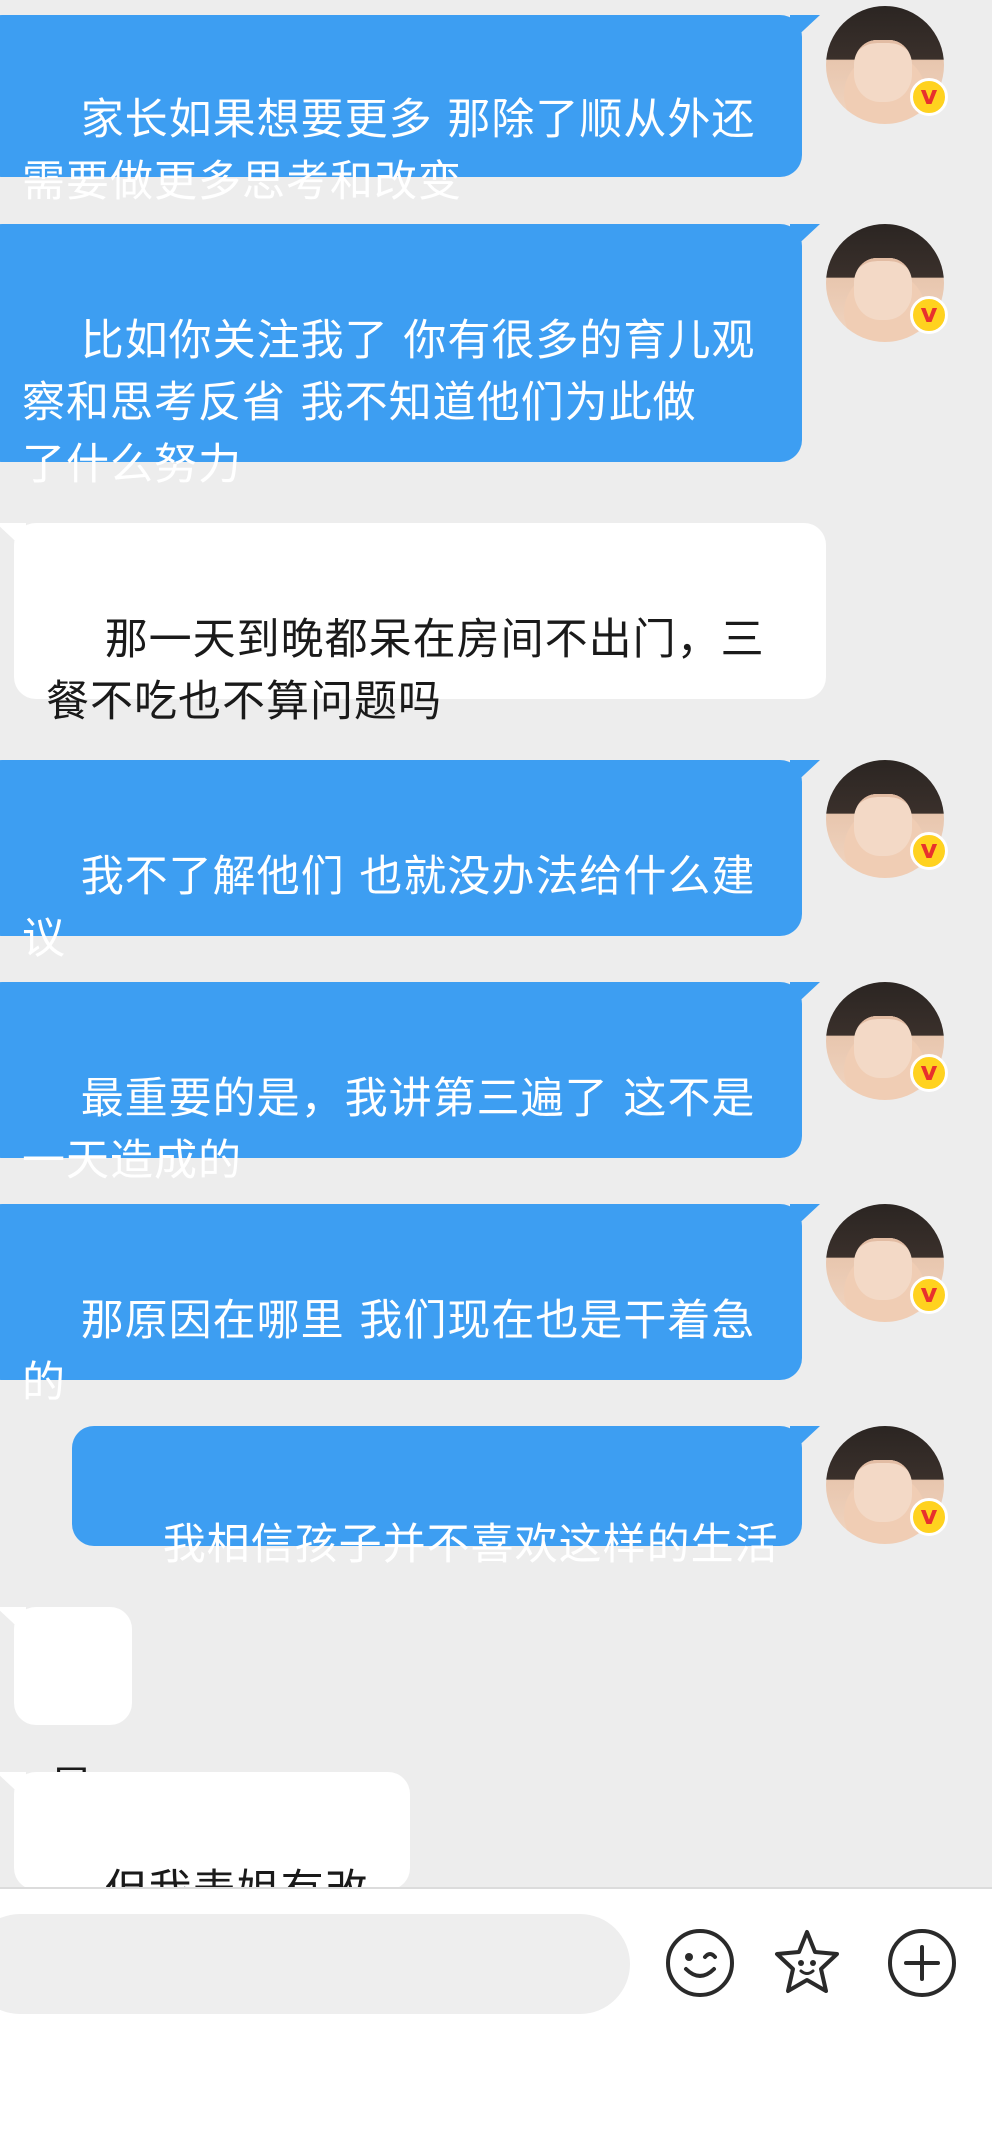 The height and width of the screenshot is (2139, 992). I want to click on incoming-message-bubble: 那一天到晚都呆在房间不出门，三 餐不吃也不算问题吗, so click(413, 625).